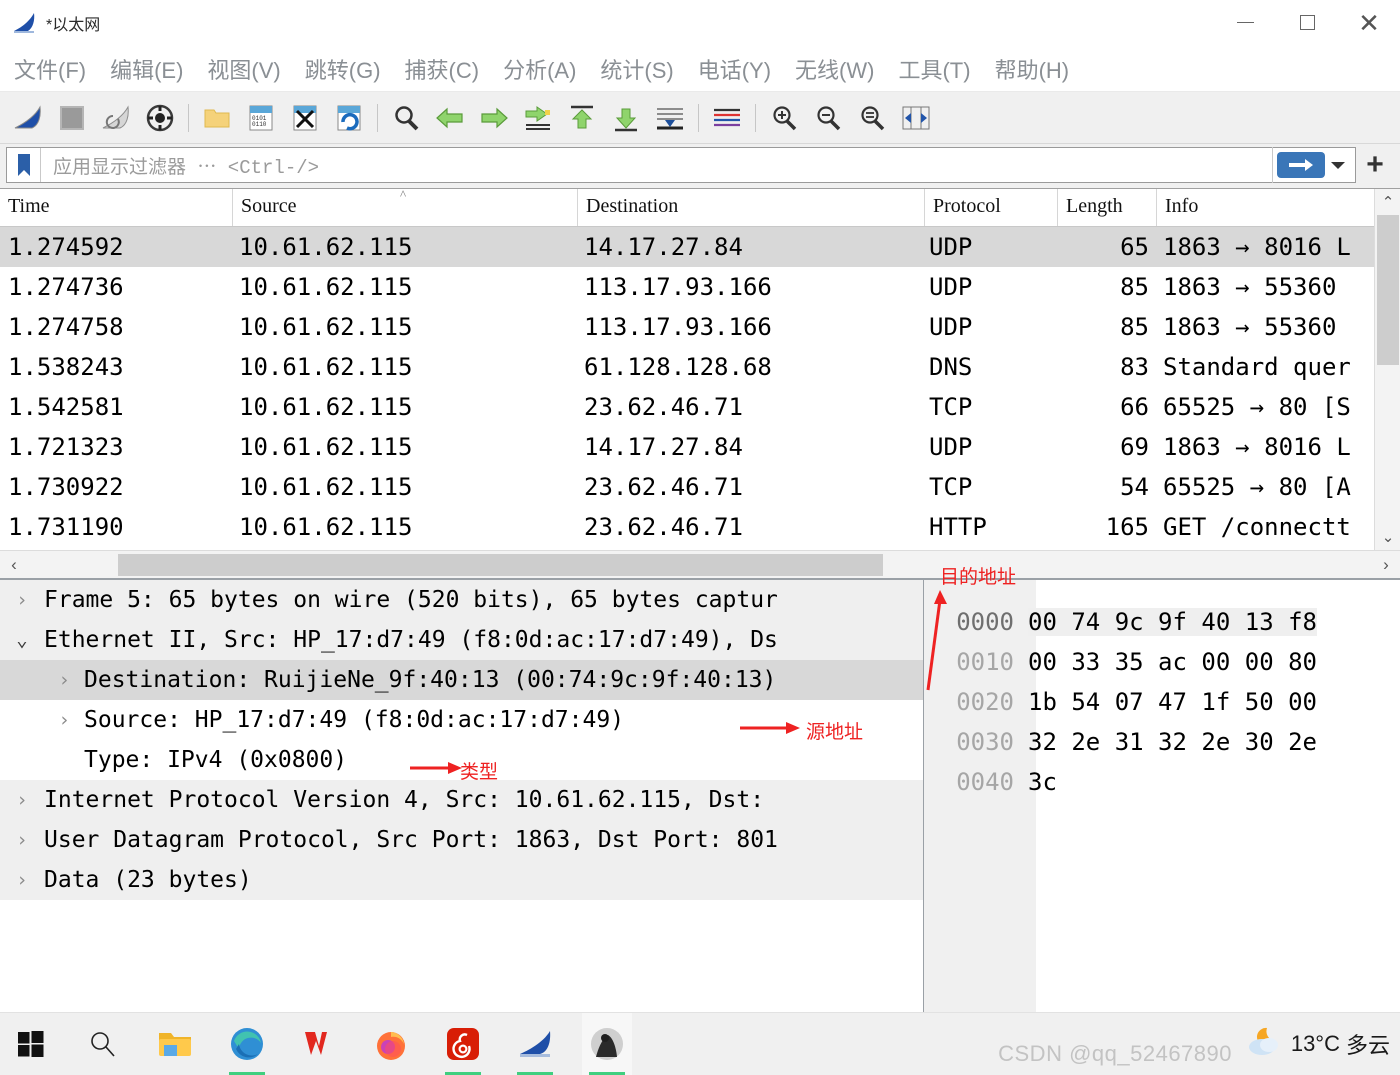 The height and width of the screenshot is (1075, 1400). What do you see at coordinates (1278, 207) in the screenshot?
I see `column-header-info: Info` at bounding box center [1278, 207].